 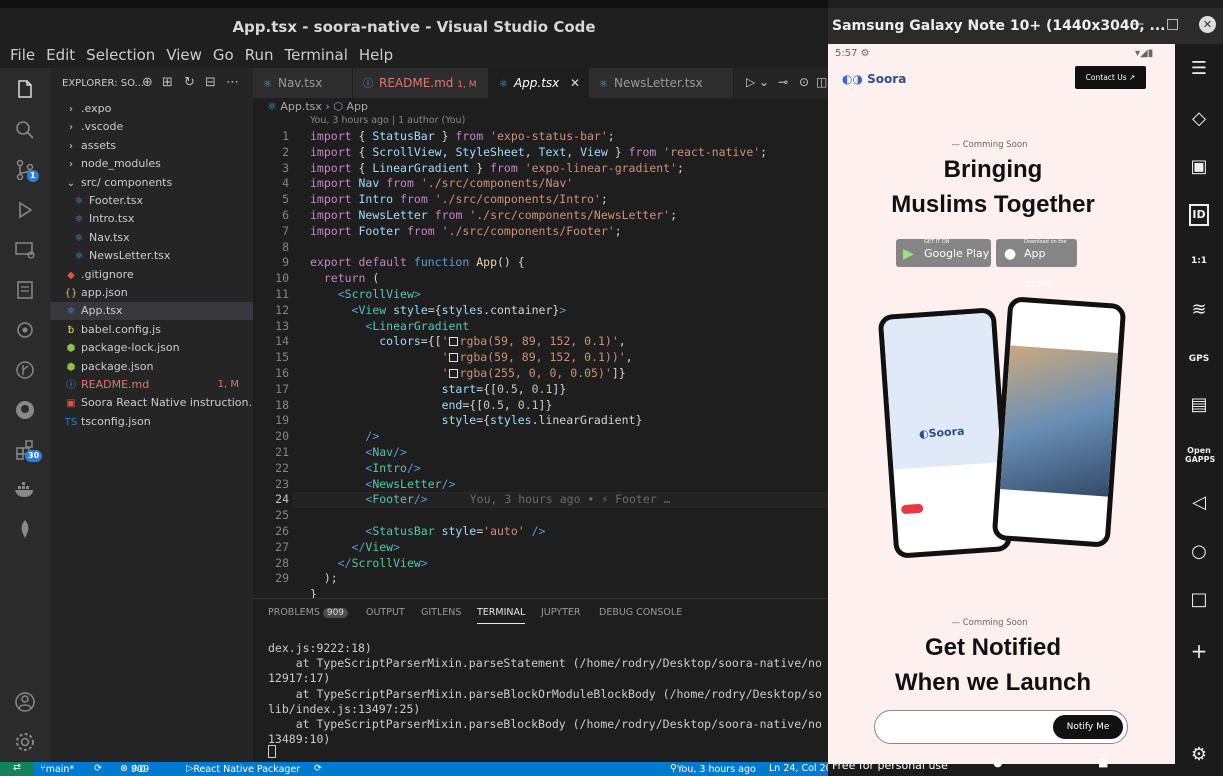 I want to click on open-changes-icon: ⊙, so click(x=804, y=82).